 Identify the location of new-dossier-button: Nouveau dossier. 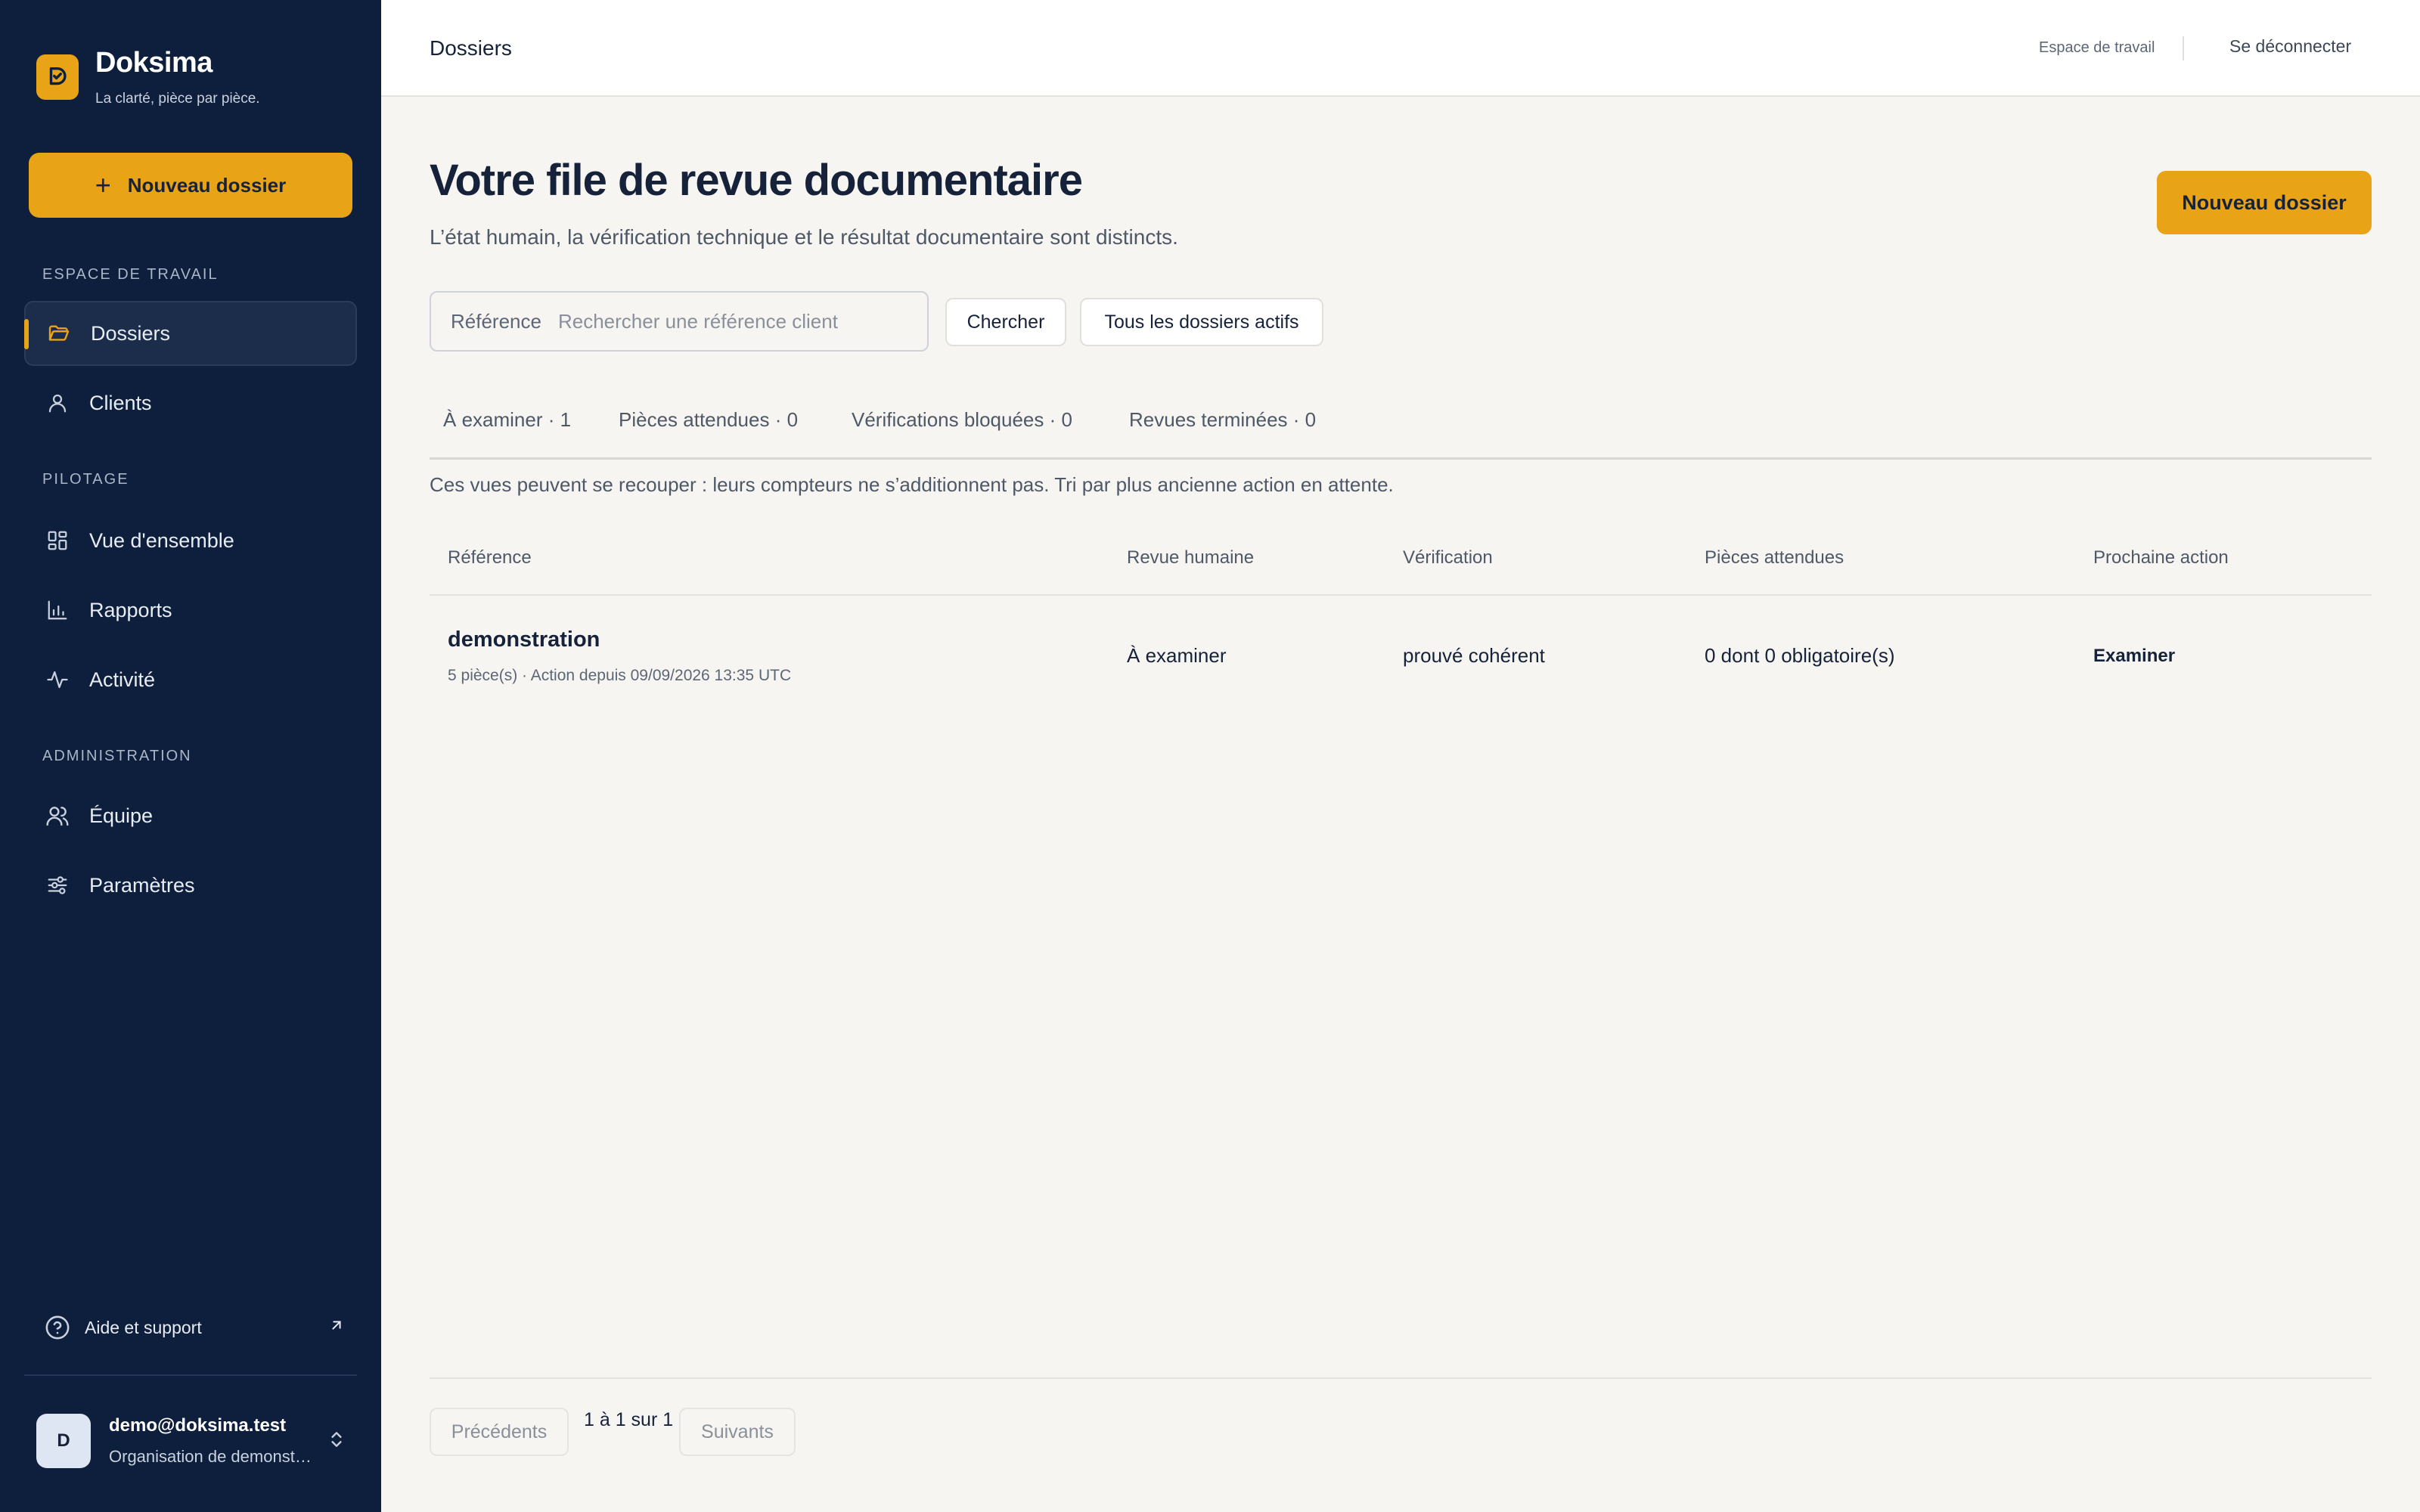
(2264, 203).